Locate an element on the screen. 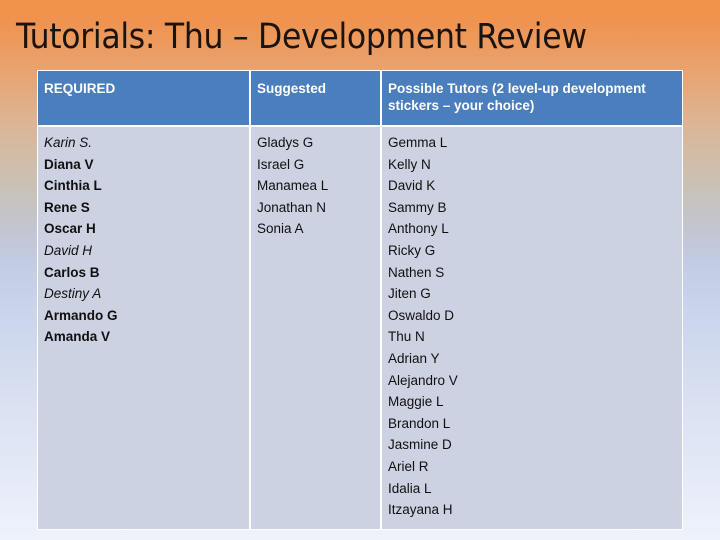  column-header-required: REQUIRED is located at coordinates (143, 98).